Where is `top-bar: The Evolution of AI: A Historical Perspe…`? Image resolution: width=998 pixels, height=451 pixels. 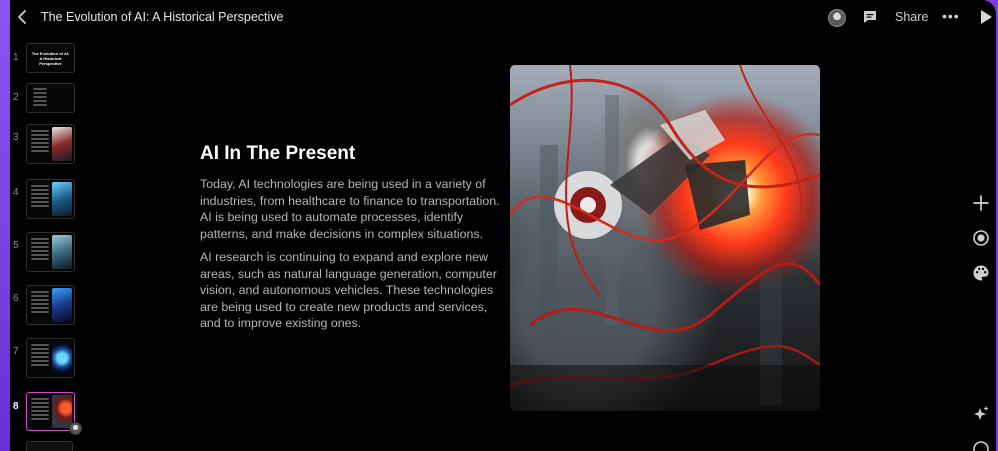
top-bar: The Evolution of AI: A Historical Perspe… is located at coordinates (498, 17).